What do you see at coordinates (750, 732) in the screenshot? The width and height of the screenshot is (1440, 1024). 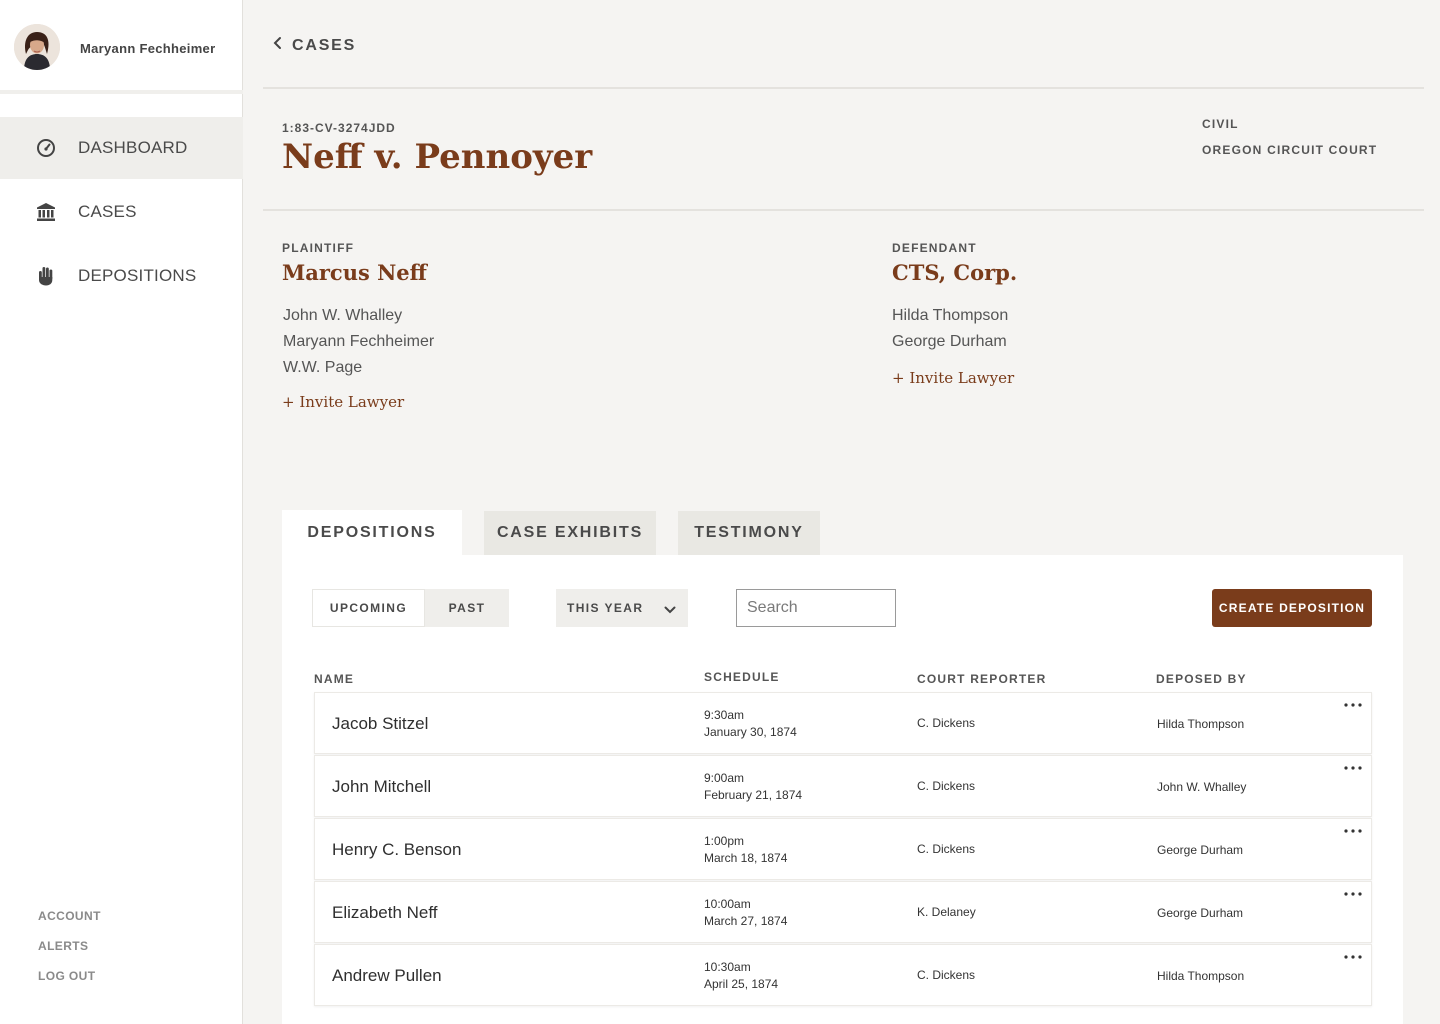 I see `schedule-date: January 30, 1874` at bounding box center [750, 732].